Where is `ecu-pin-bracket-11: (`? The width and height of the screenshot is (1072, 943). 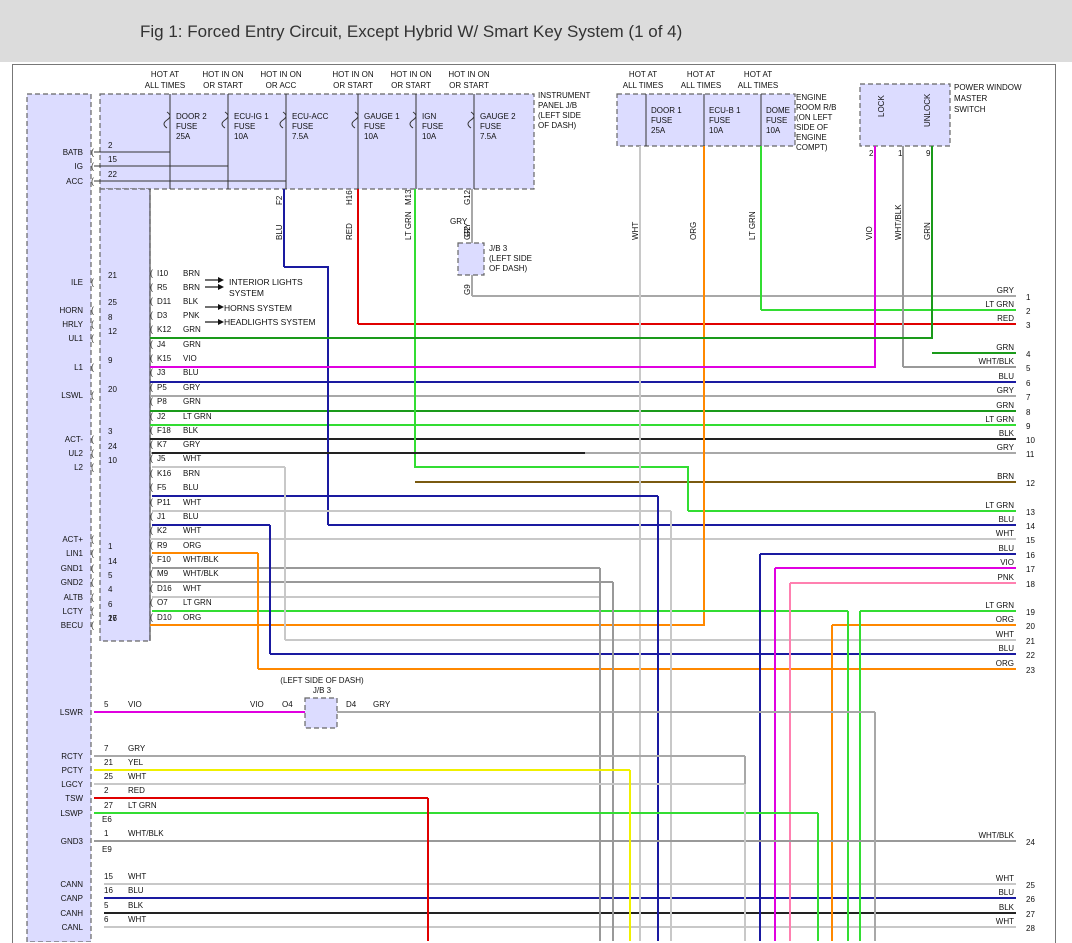
ecu-pin-bracket-11: ( is located at coordinates (92, 467).